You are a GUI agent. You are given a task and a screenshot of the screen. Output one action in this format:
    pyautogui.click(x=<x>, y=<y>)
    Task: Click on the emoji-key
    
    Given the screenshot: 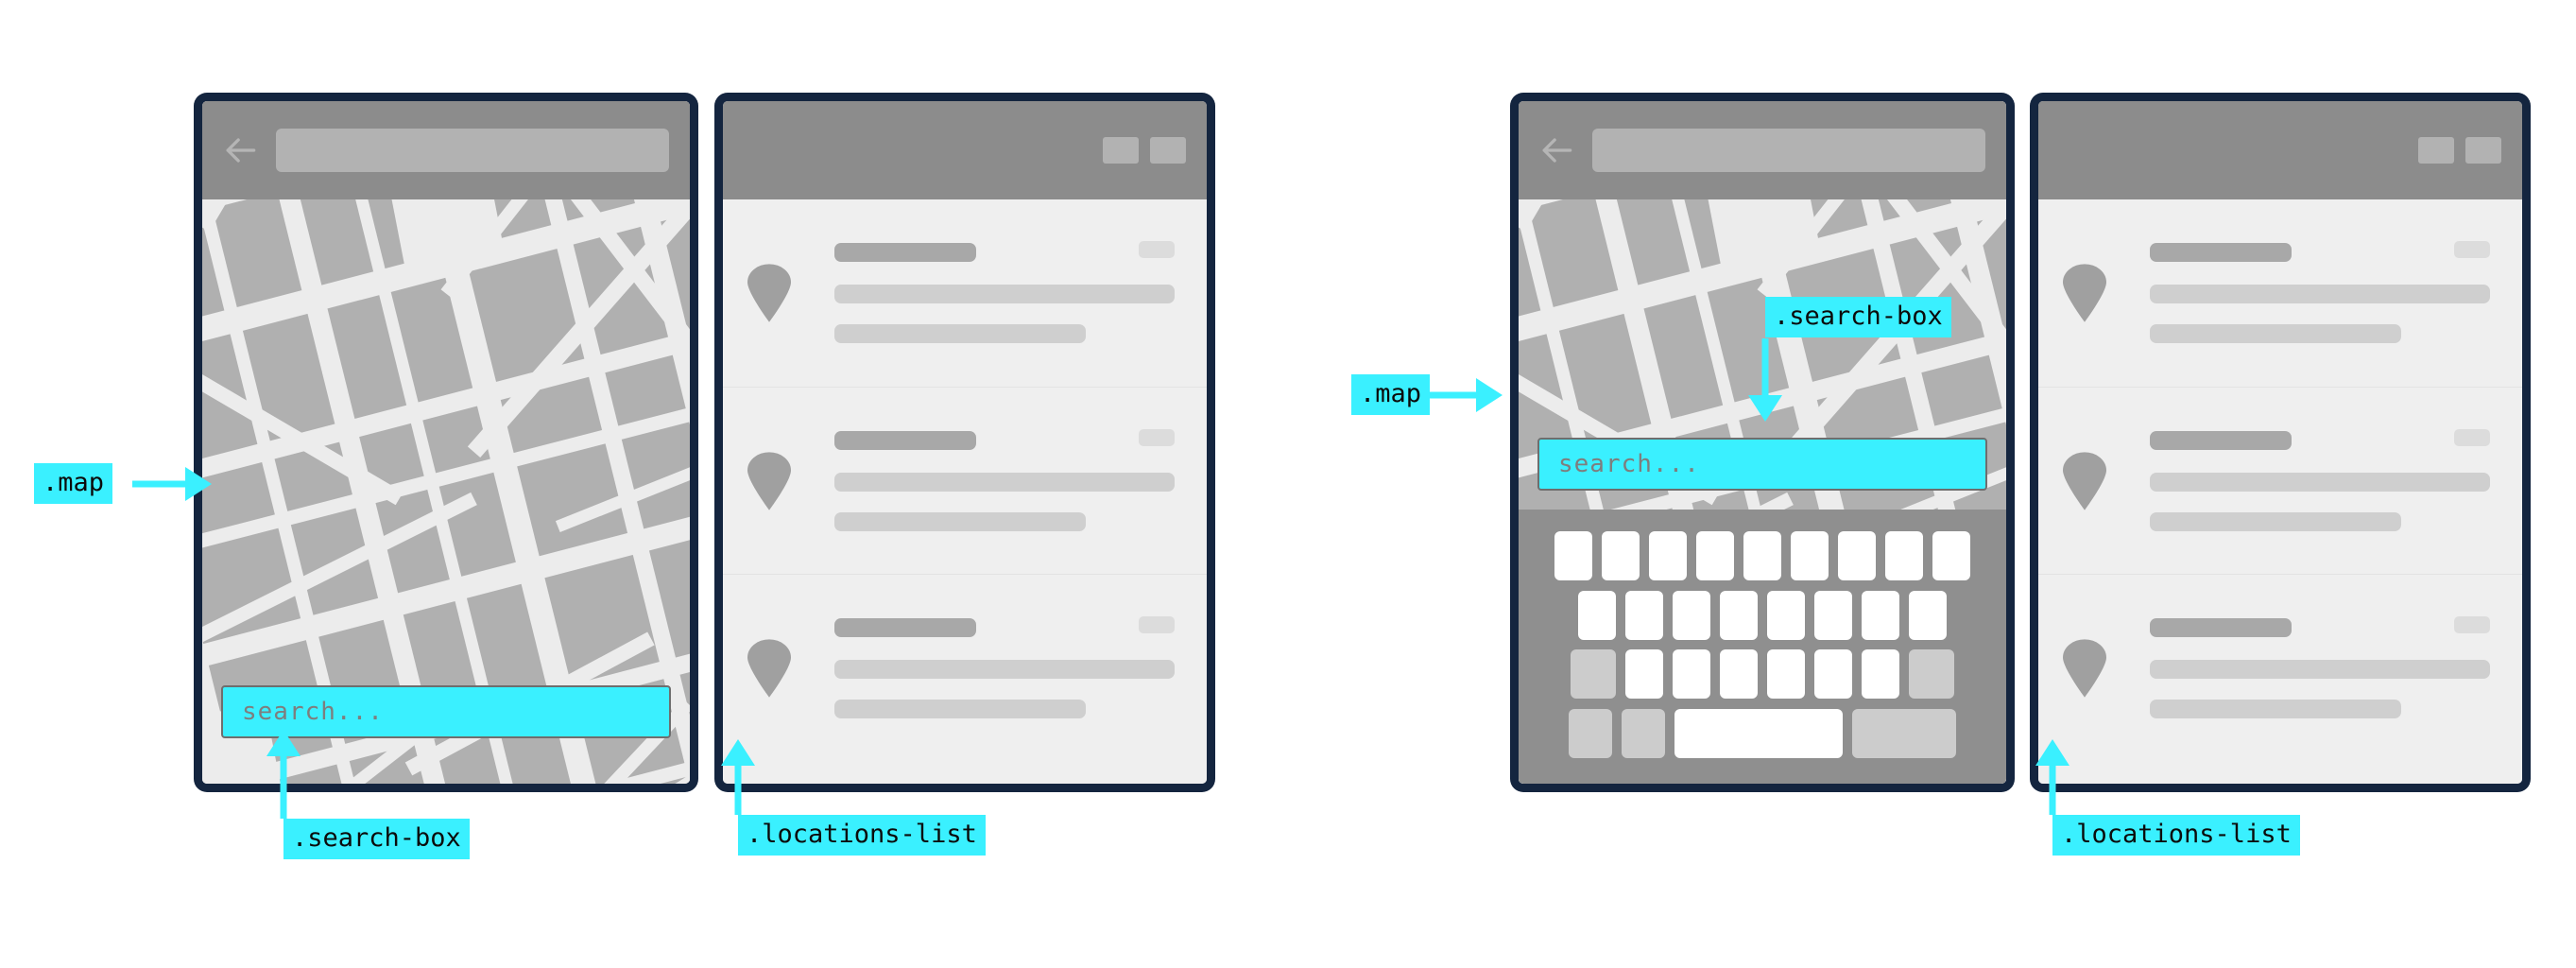 What is the action you would take?
    pyautogui.click(x=1643, y=734)
    